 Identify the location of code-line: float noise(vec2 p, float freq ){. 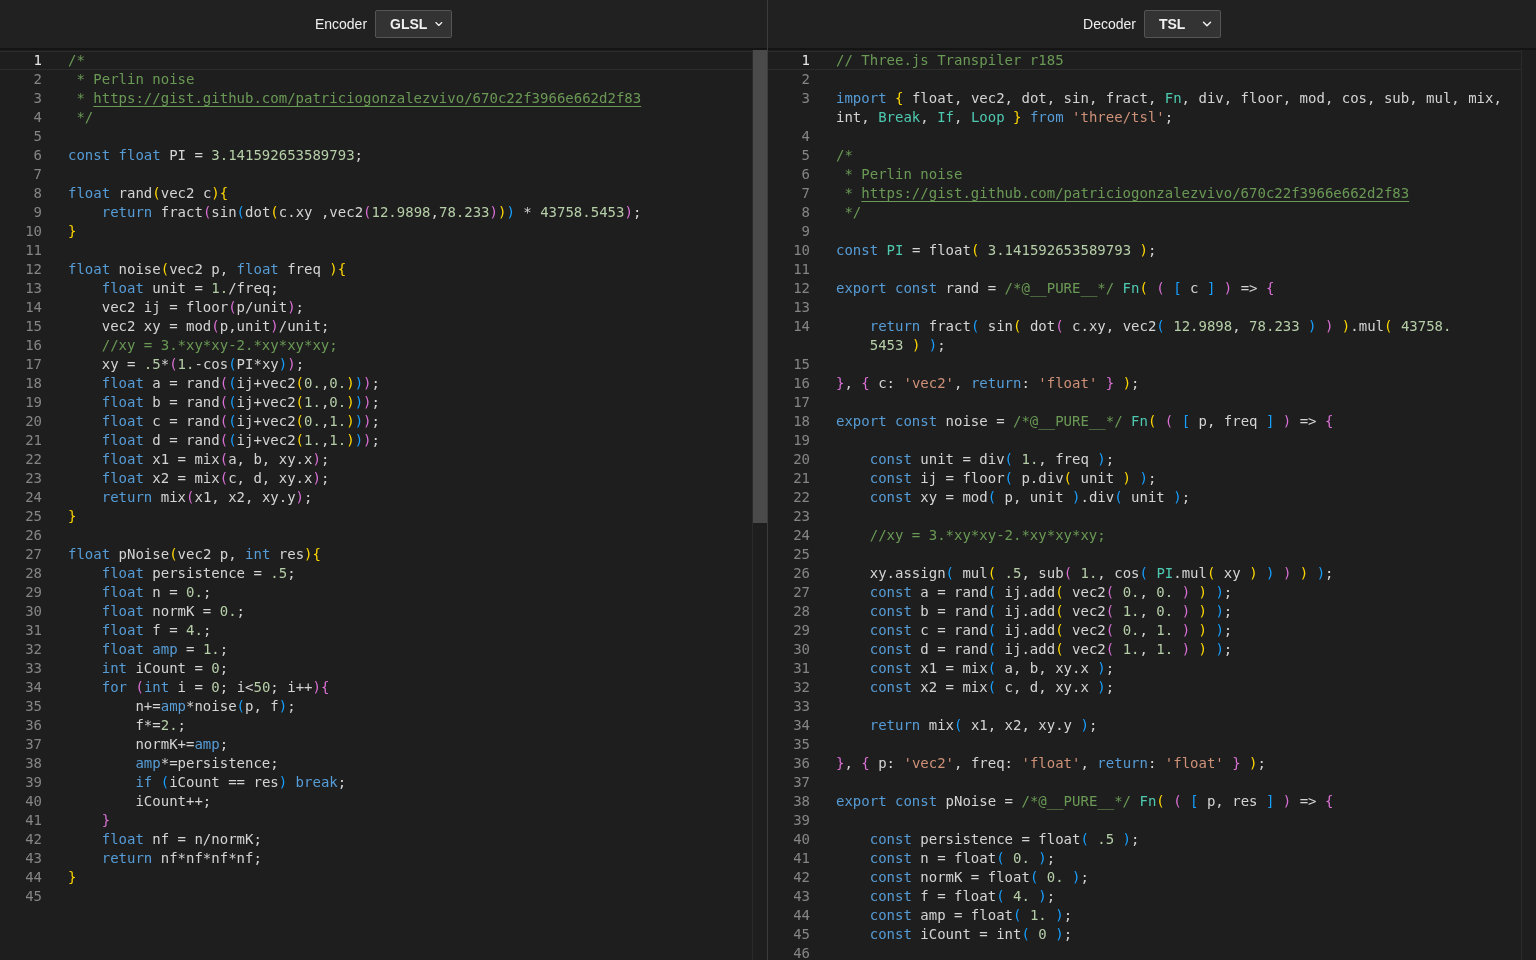
(207, 269).